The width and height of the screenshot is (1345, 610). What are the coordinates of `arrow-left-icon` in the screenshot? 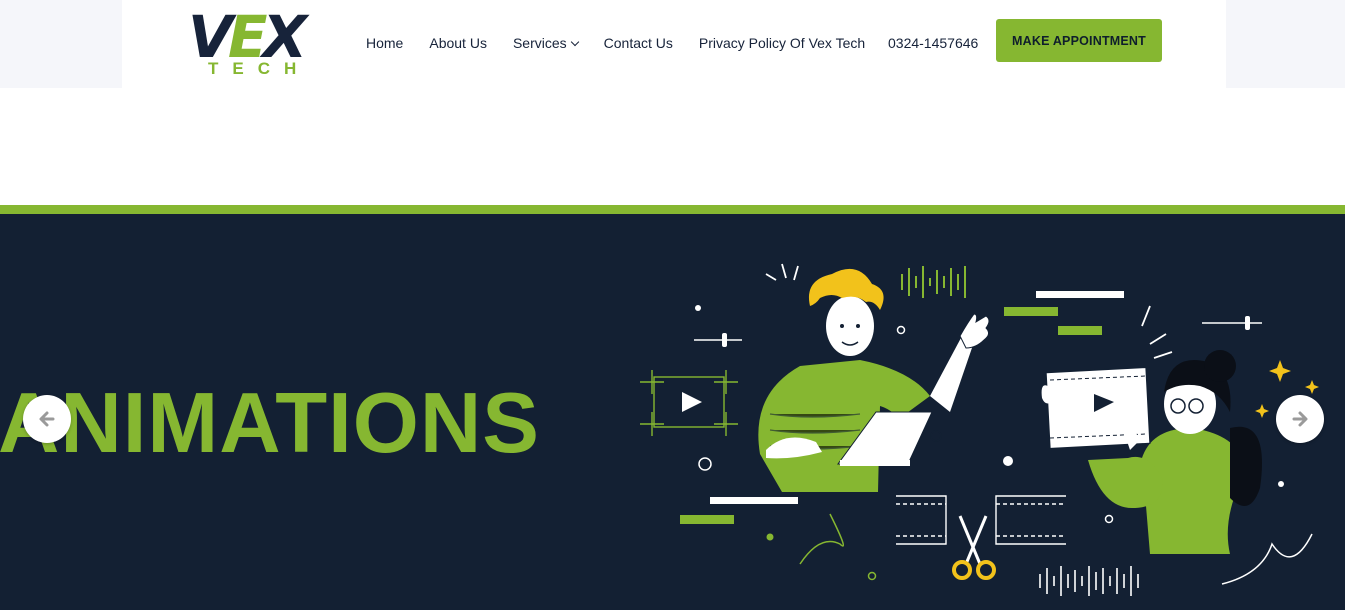 It's located at (47, 419).